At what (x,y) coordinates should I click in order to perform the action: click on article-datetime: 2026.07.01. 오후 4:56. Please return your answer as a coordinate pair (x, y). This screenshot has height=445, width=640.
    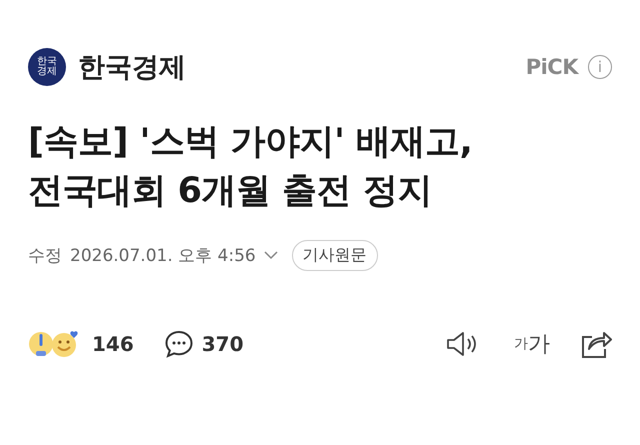
    Looking at the image, I should click on (163, 256).